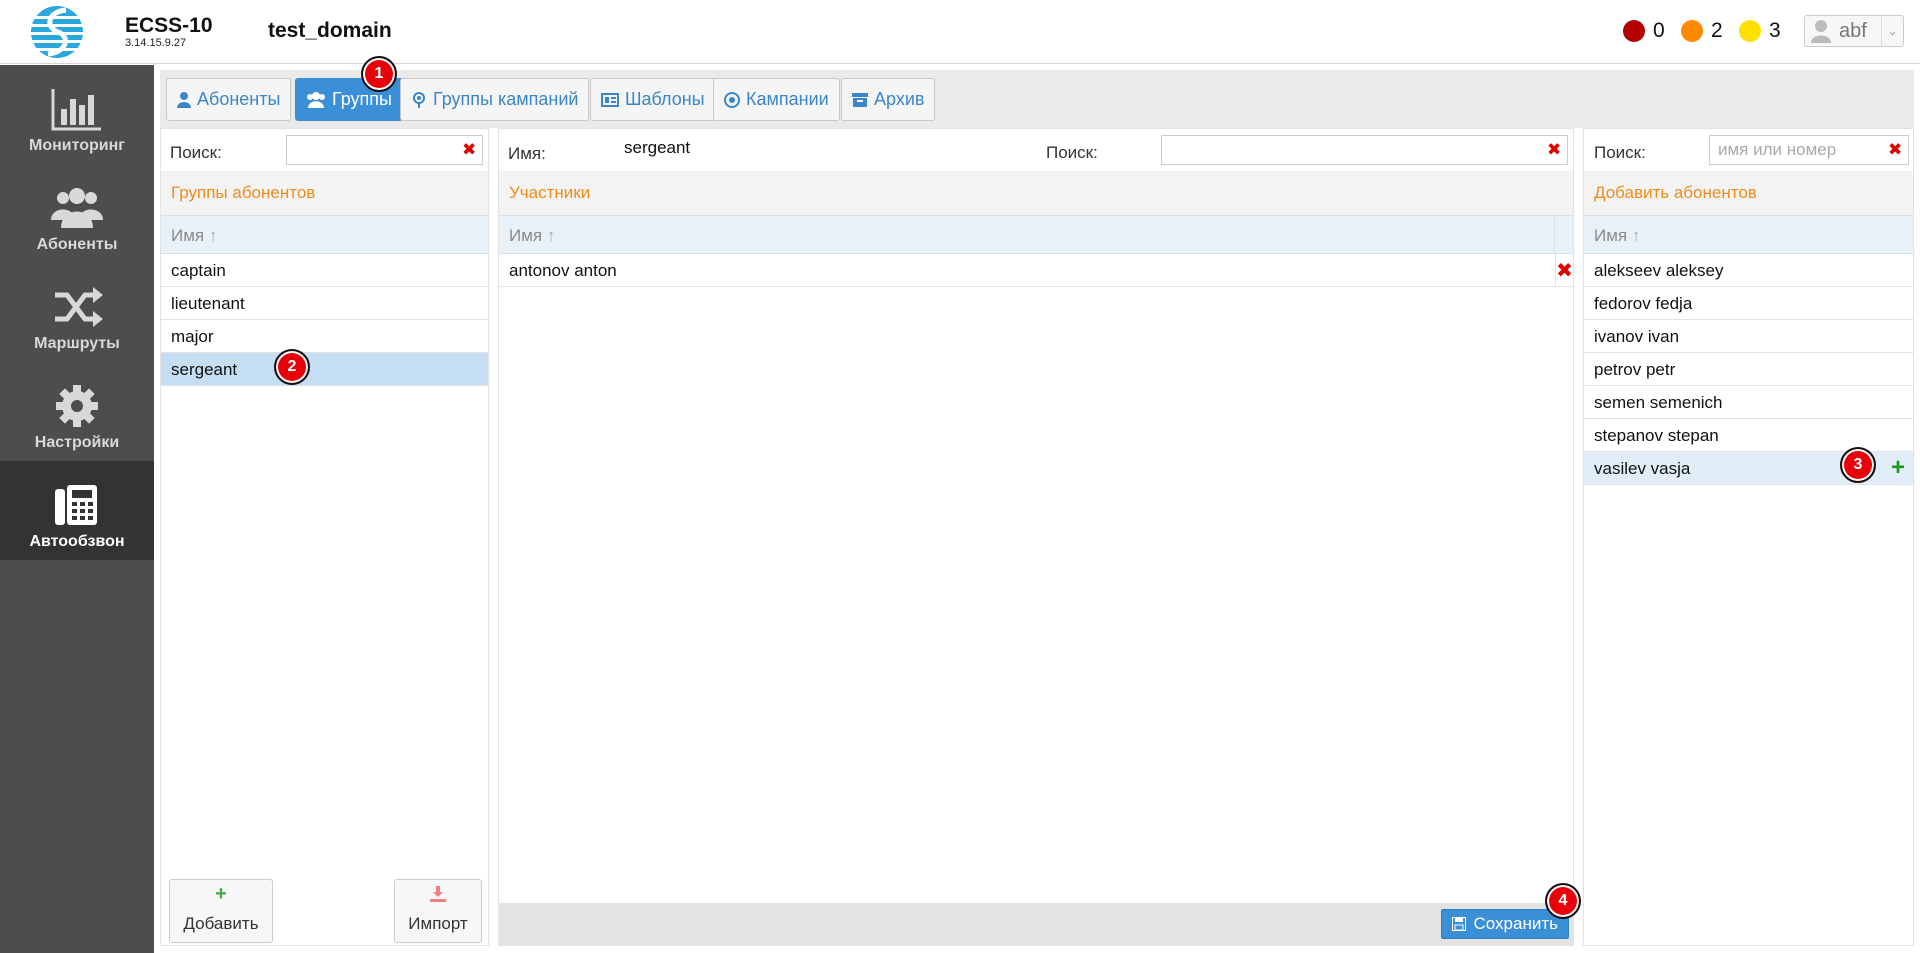 The image size is (1920, 953). Describe the element at coordinates (324, 369) in the screenshot. I see `group-row-sergeant: sergeant` at that location.